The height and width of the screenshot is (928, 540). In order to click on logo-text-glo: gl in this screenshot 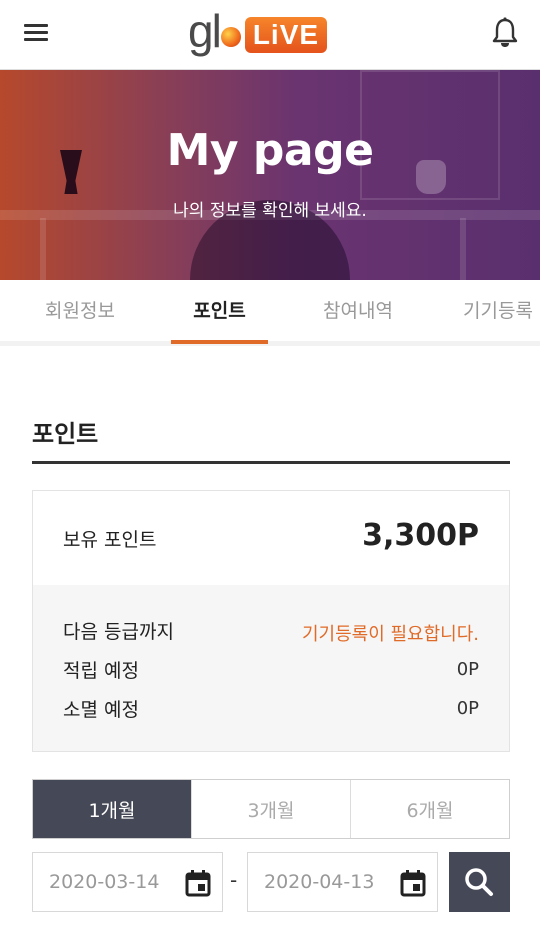, I will do `click(214, 31)`.